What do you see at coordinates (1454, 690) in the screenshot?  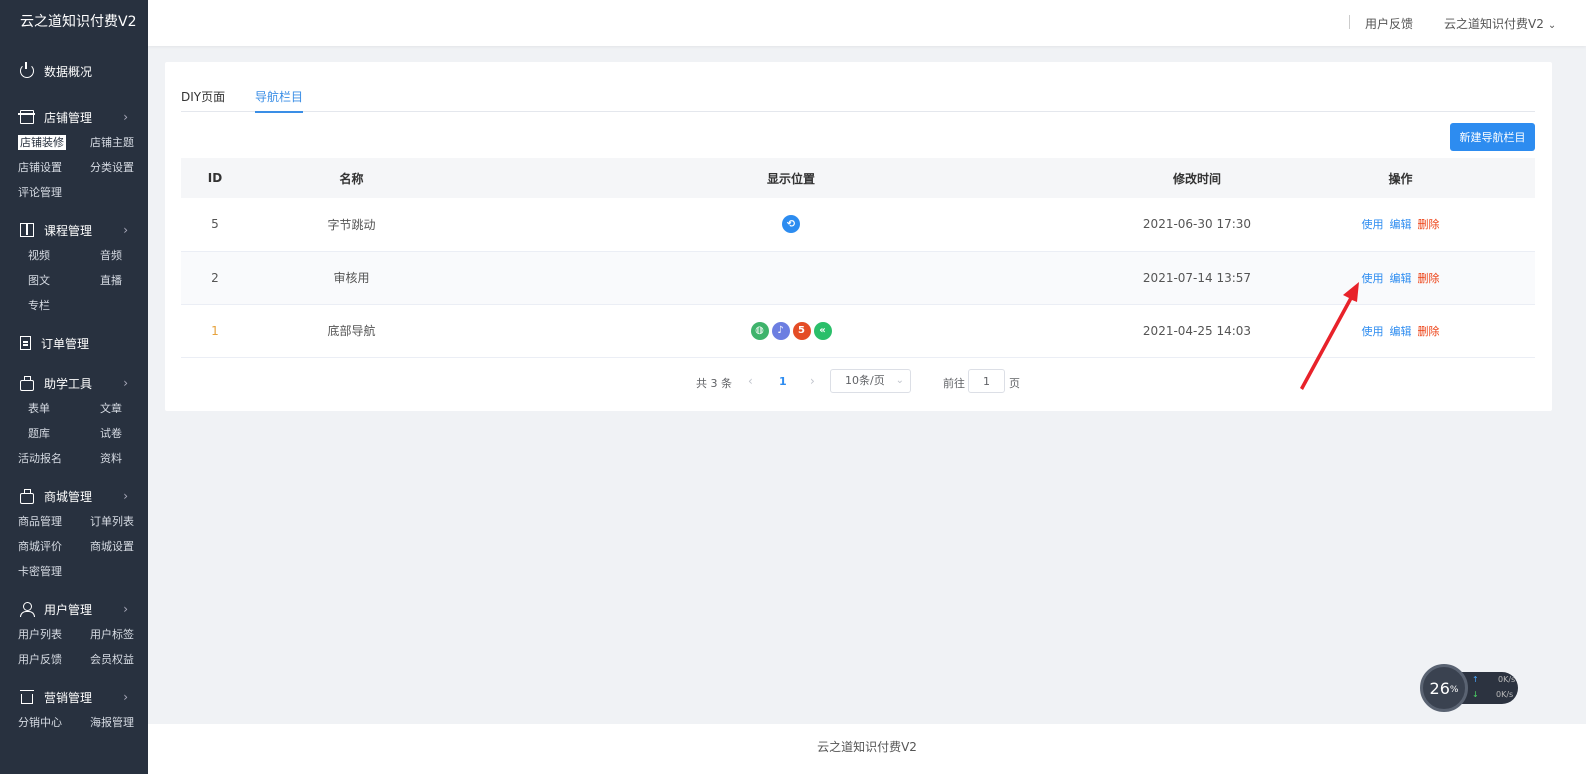 I see `usage-unit: %` at bounding box center [1454, 690].